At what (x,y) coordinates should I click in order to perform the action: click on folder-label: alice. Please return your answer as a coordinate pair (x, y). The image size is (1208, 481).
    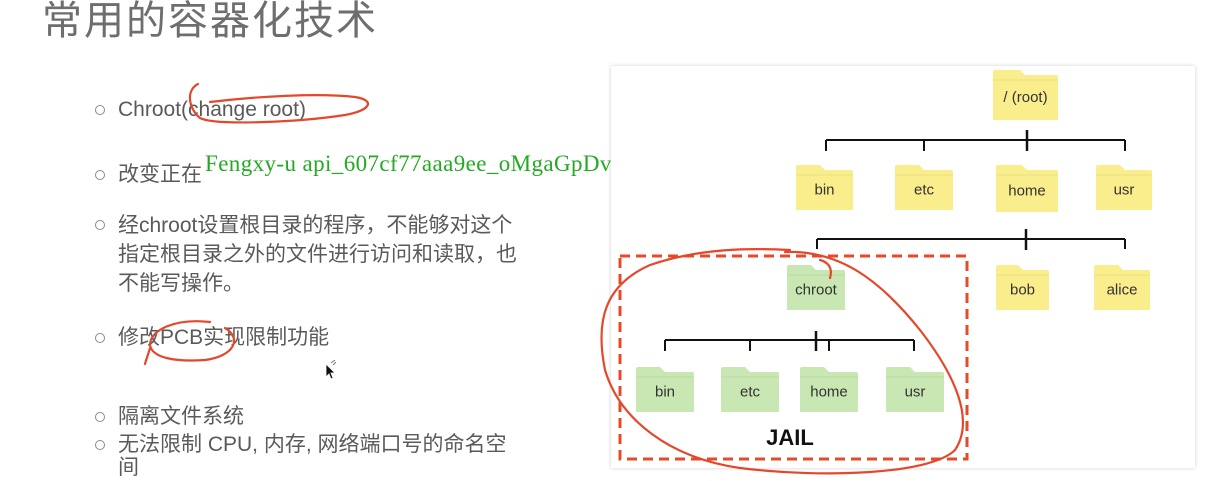
    Looking at the image, I should click on (1122, 290).